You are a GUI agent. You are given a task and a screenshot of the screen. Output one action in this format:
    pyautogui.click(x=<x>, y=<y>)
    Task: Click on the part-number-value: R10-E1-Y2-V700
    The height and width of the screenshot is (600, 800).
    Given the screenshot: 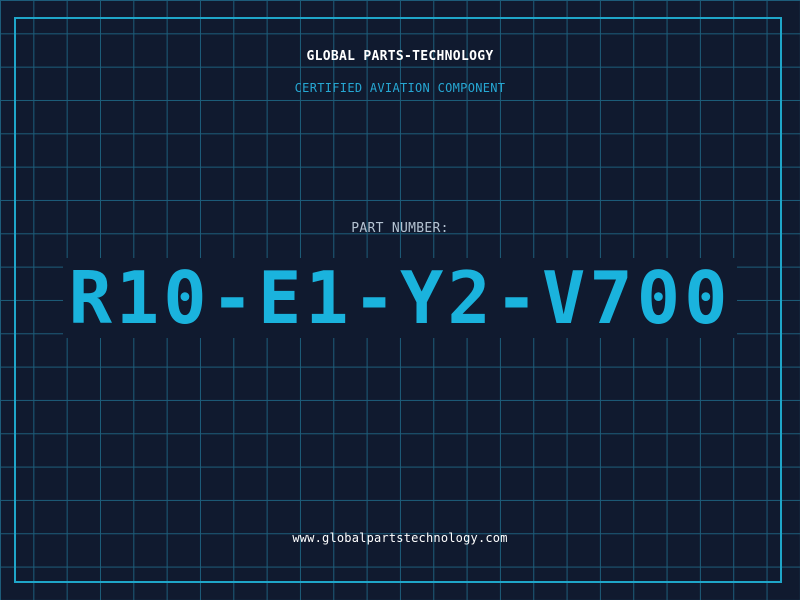 What is the action you would take?
    pyautogui.click(x=400, y=298)
    